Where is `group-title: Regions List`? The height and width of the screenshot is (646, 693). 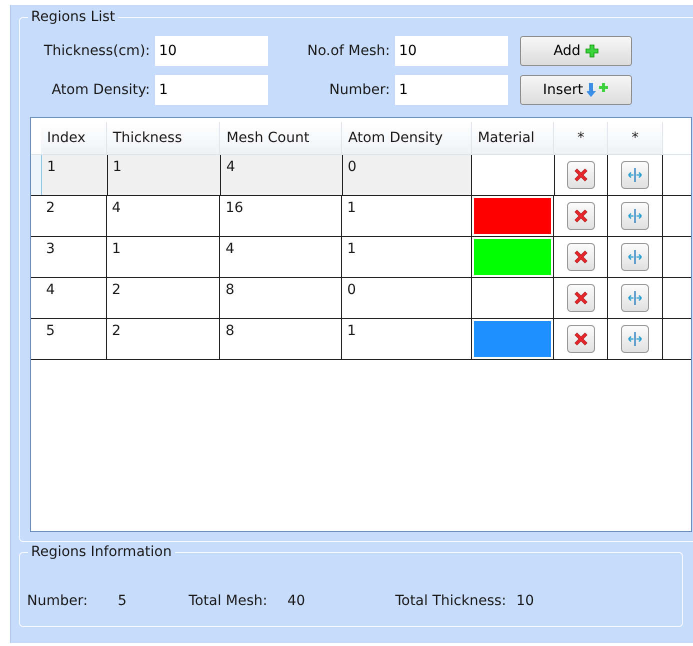
group-title: Regions List is located at coordinates (73, 17).